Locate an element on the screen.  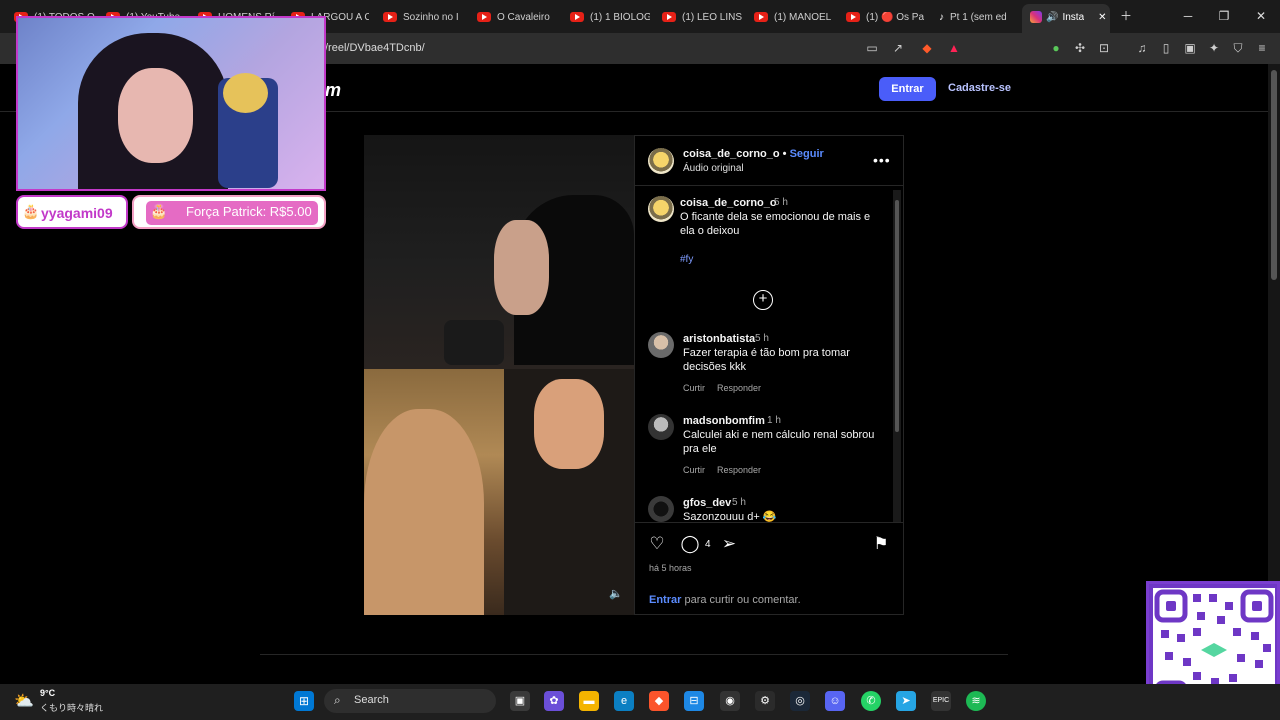
share-icon: ➢ is located at coordinates (729, 544).